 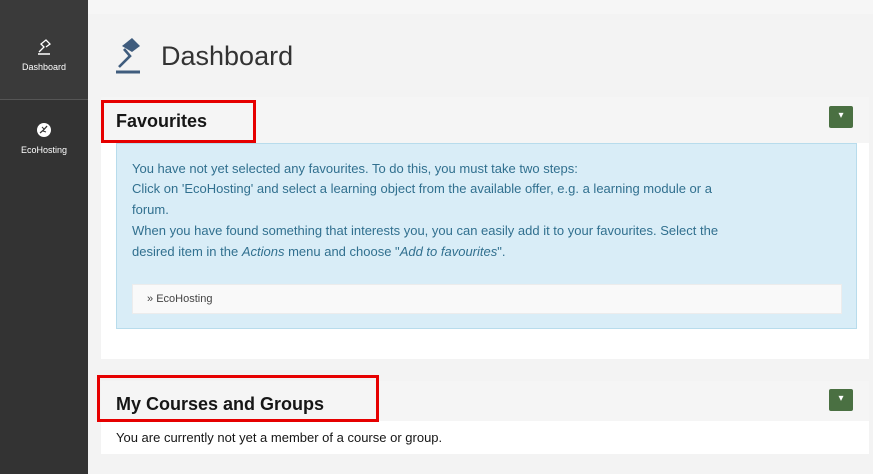 What do you see at coordinates (501, 251) in the screenshot?
I see `info-text: ".` at bounding box center [501, 251].